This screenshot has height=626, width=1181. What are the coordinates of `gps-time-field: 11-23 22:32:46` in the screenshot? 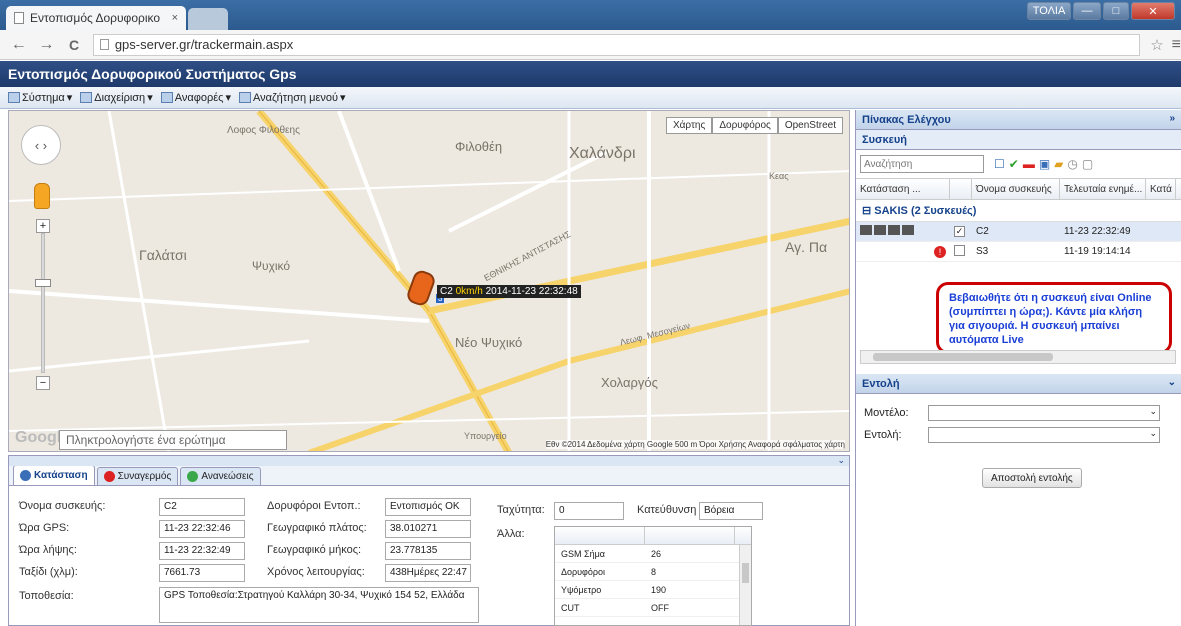 It's located at (202, 529).